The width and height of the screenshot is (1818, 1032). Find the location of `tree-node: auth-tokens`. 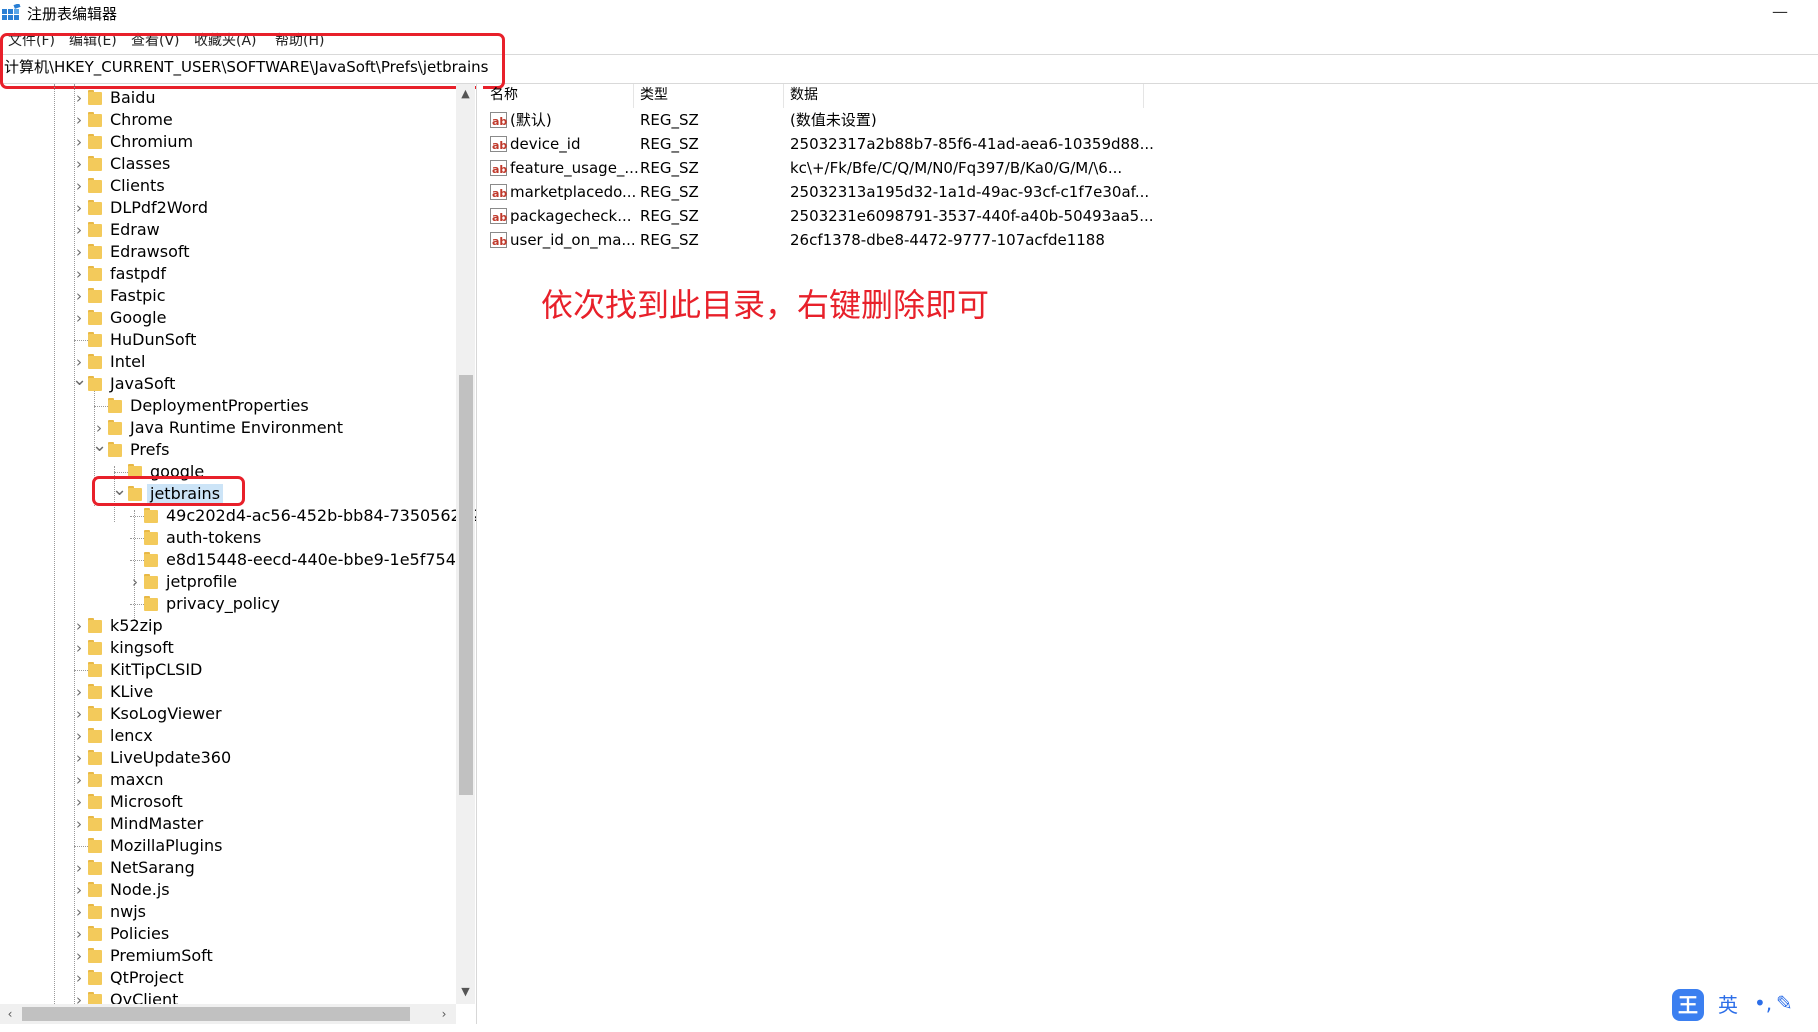

tree-node: auth-tokens is located at coordinates (235, 538).